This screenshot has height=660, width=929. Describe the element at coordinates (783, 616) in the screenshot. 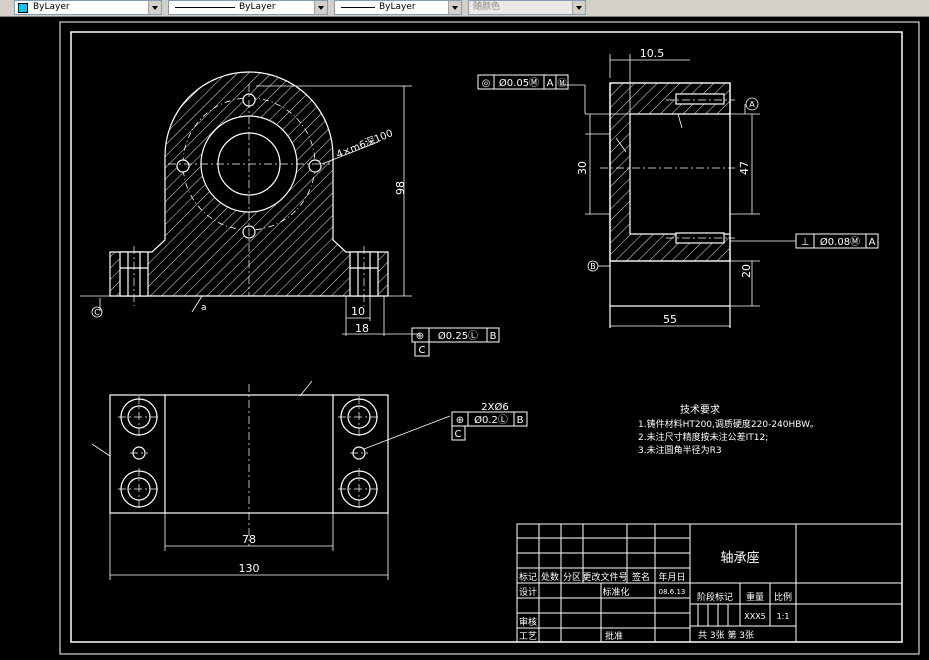

I see `scale-value: 1:1` at that location.